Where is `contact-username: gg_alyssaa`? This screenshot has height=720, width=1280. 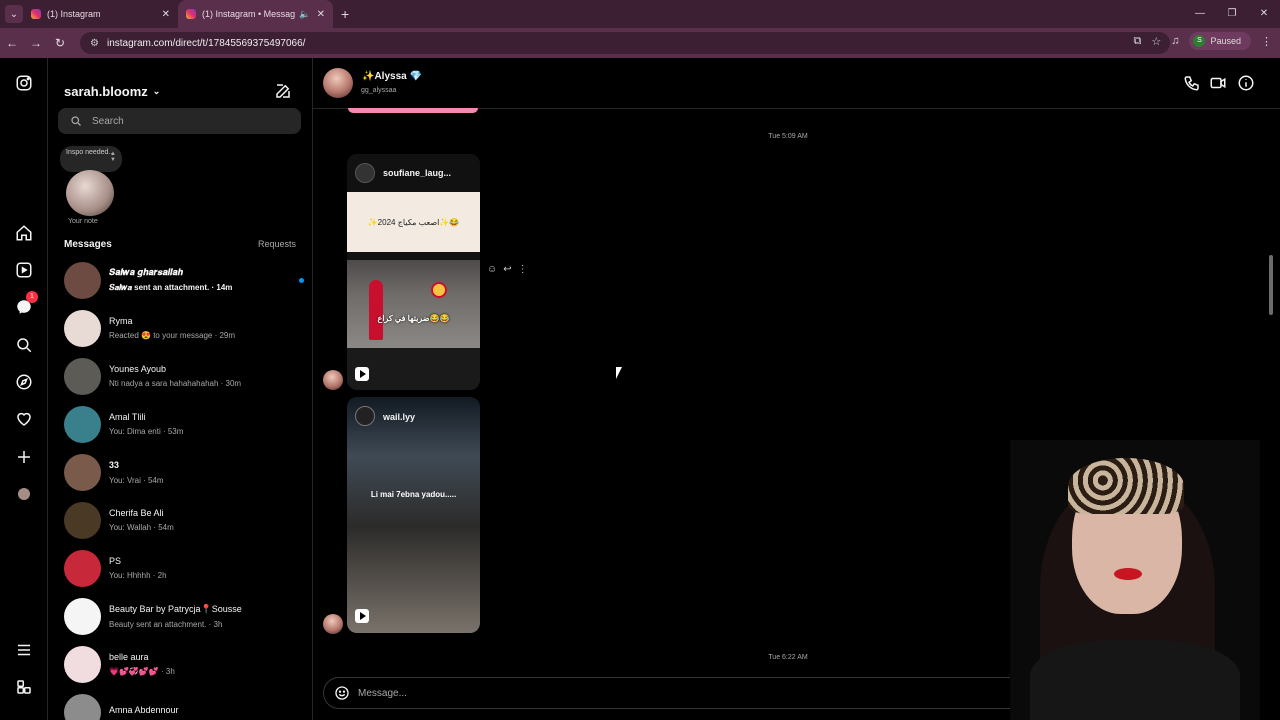 contact-username: gg_alyssaa is located at coordinates (379, 90).